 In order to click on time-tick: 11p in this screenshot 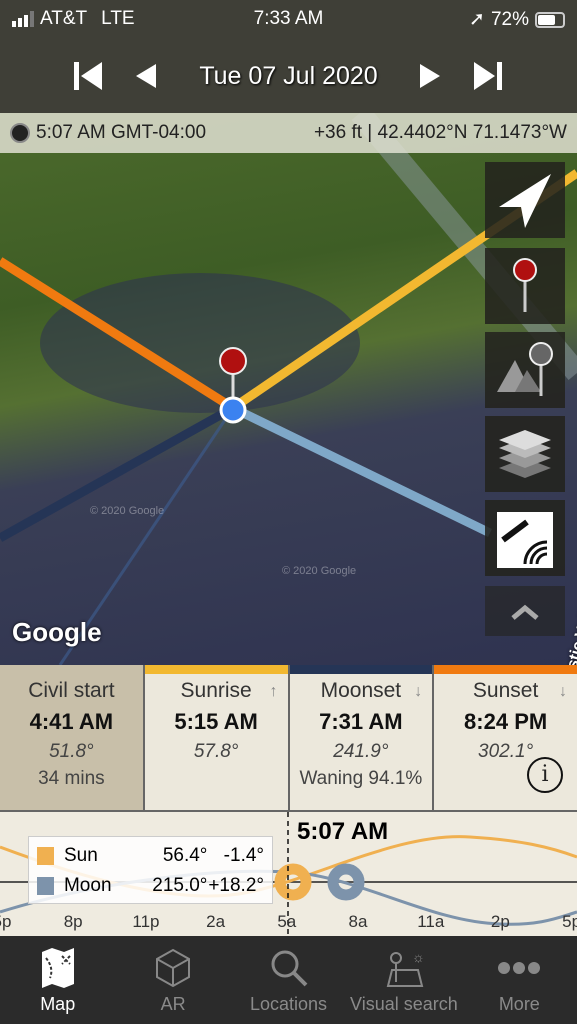, I will do `click(146, 921)`.